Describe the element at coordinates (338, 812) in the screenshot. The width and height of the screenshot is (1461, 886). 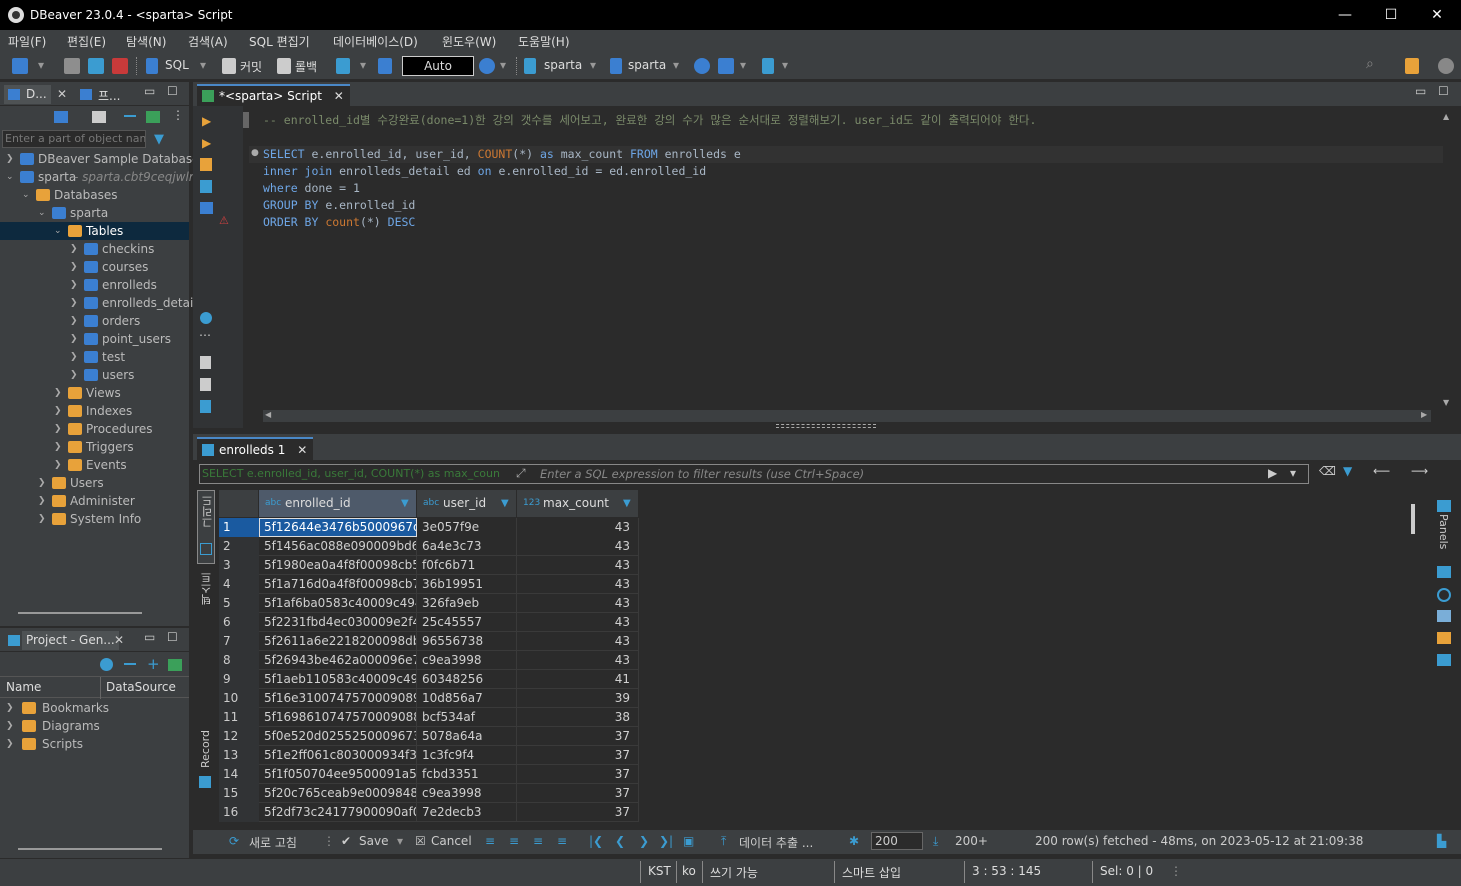
I see `enrolled-id-cell: 5f2df73c24177900090af0e0` at that location.